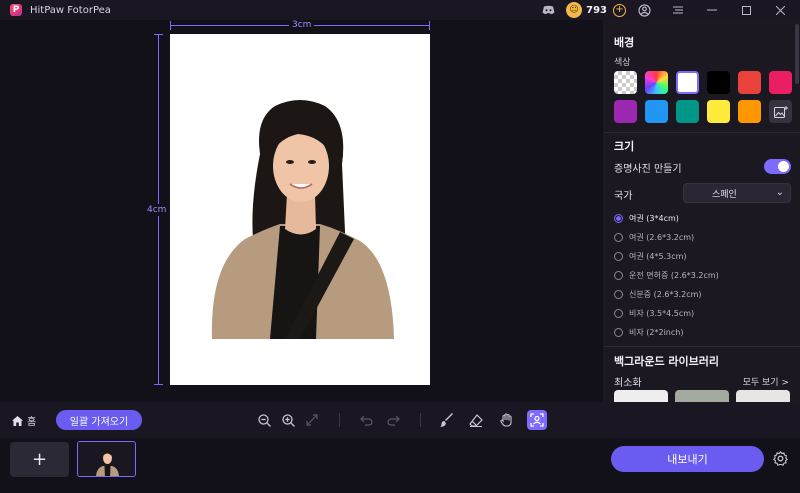 Image resolution: width=800 pixels, height=493 pixels. I want to click on redo-icon, so click(393, 420).